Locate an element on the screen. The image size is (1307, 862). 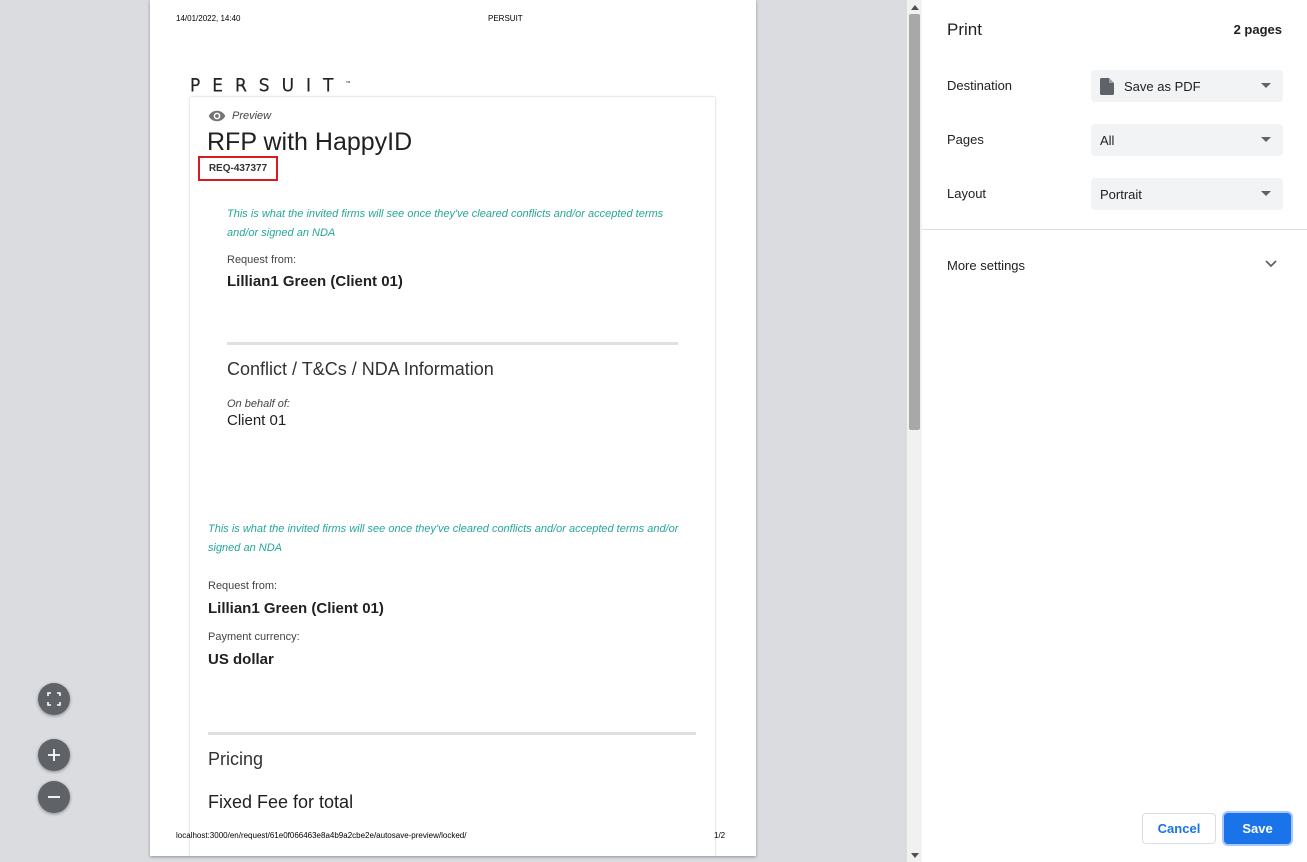
print-title: Print is located at coordinates (964, 29).